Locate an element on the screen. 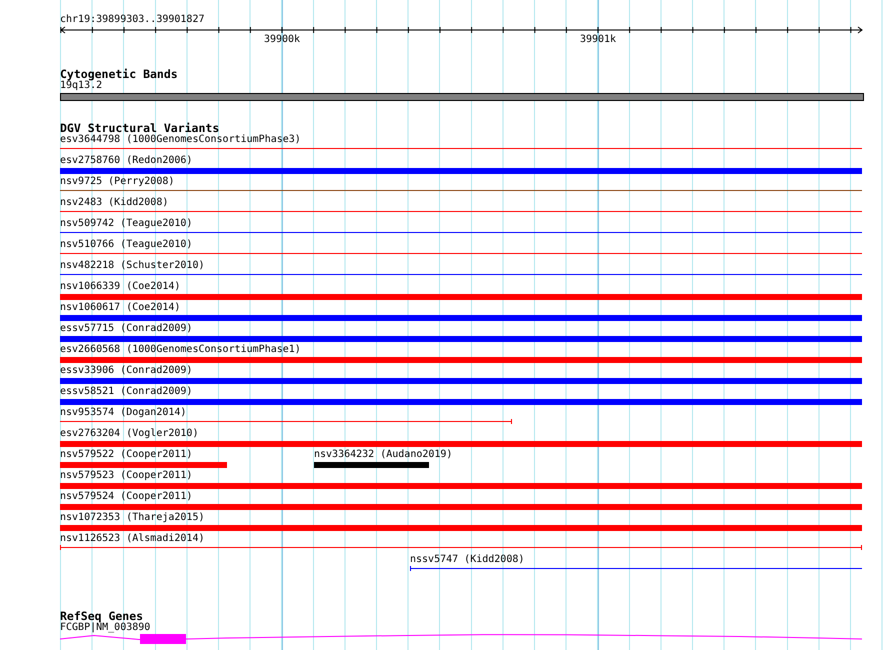  feature-label: nsv2483 (Kidd2008) is located at coordinates (114, 203).